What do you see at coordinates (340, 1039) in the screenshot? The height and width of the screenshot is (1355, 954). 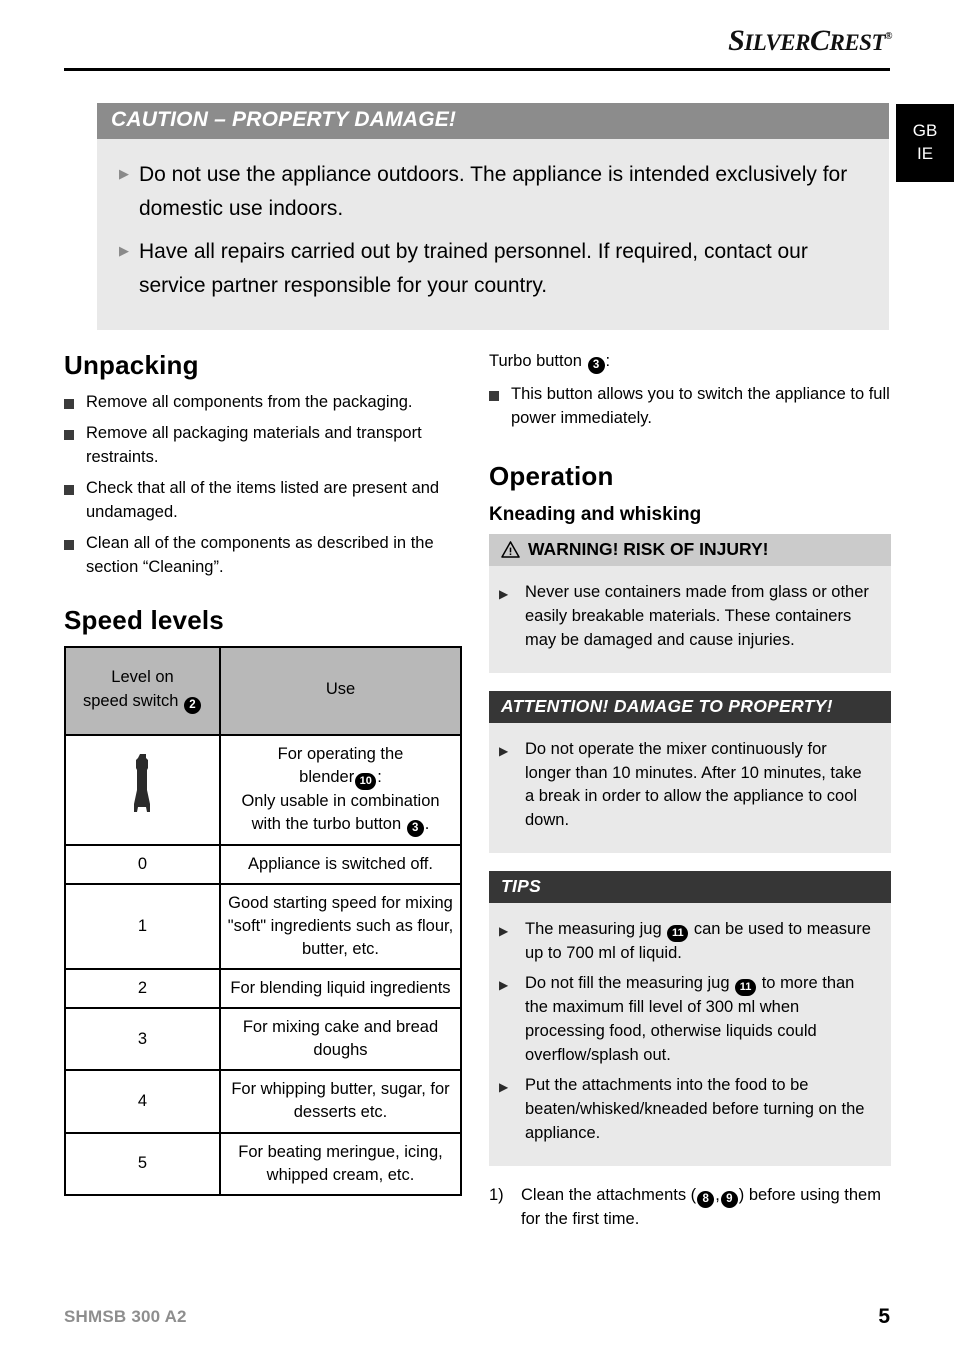 I see `table-cell-use: For mixing cake and bread doughs` at bounding box center [340, 1039].